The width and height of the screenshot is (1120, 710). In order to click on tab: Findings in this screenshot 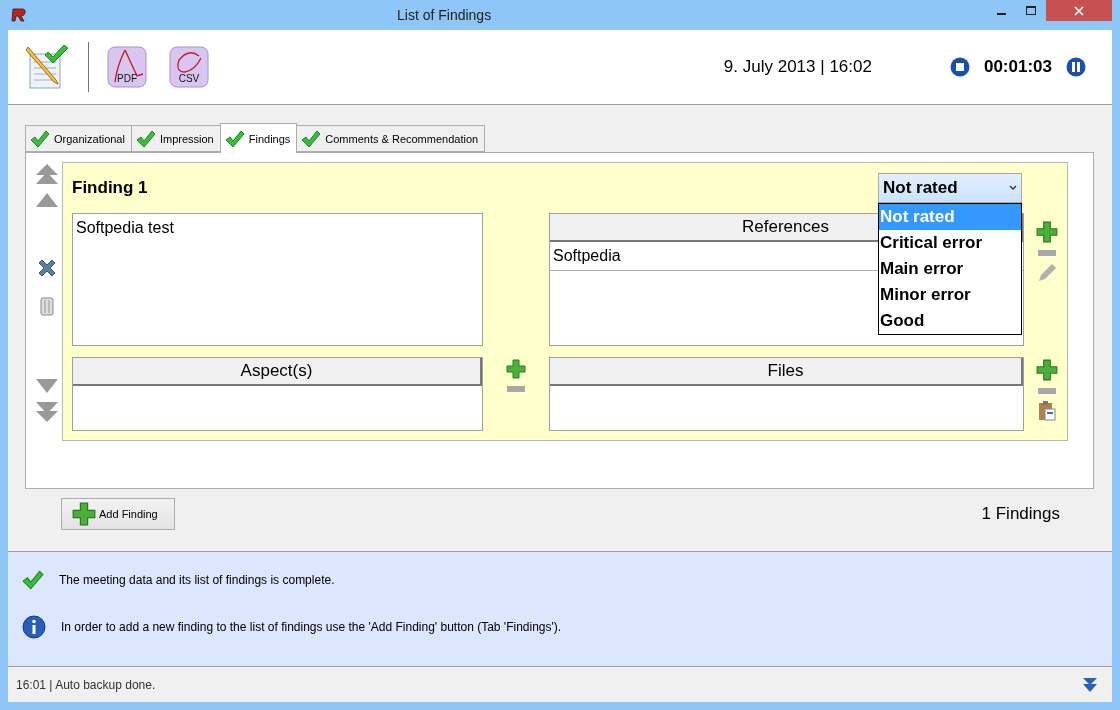, I will do `click(258, 138)`.